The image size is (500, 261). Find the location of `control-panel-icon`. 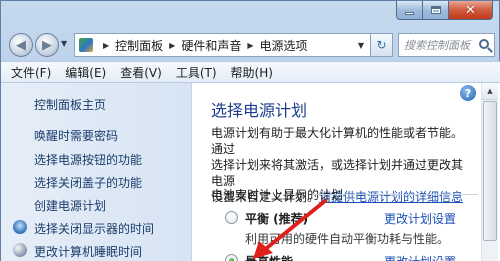

control-panel-icon is located at coordinates (86, 45).